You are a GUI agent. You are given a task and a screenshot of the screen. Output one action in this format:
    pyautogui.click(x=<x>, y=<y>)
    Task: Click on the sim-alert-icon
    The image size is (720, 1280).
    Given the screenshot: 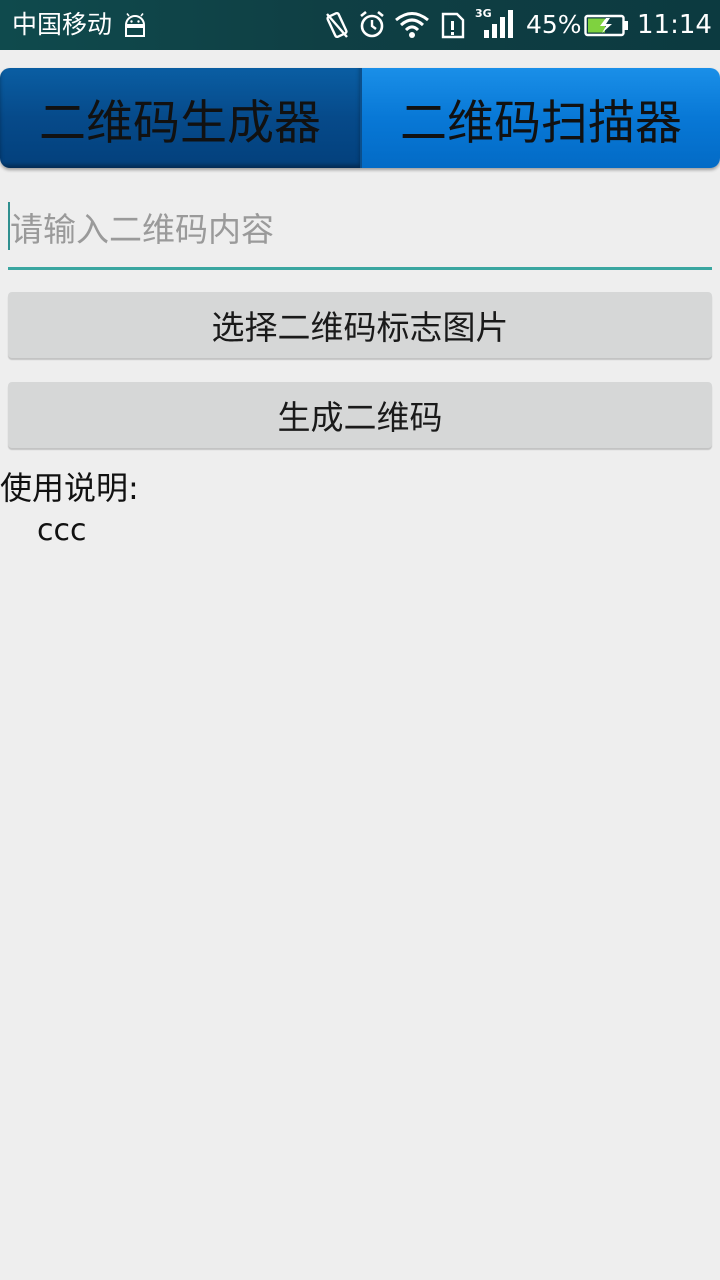 What is the action you would take?
    pyautogui.click(x=453, y=25)
    